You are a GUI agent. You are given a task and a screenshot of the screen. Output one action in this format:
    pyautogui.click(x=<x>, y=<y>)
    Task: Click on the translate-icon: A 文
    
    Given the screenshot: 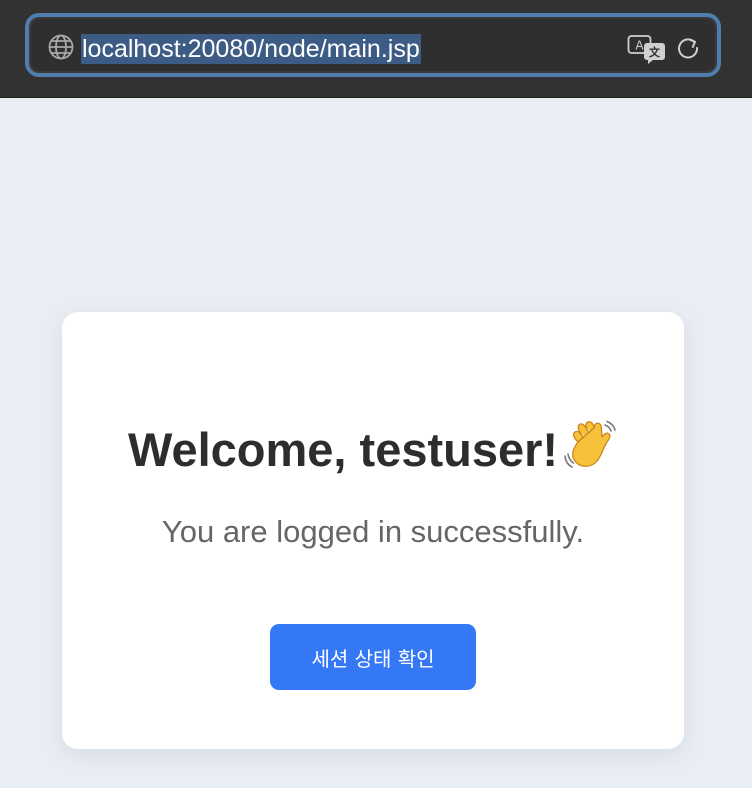 What is the action you would take?
    pyautogui.click(x=647, y=49)
    